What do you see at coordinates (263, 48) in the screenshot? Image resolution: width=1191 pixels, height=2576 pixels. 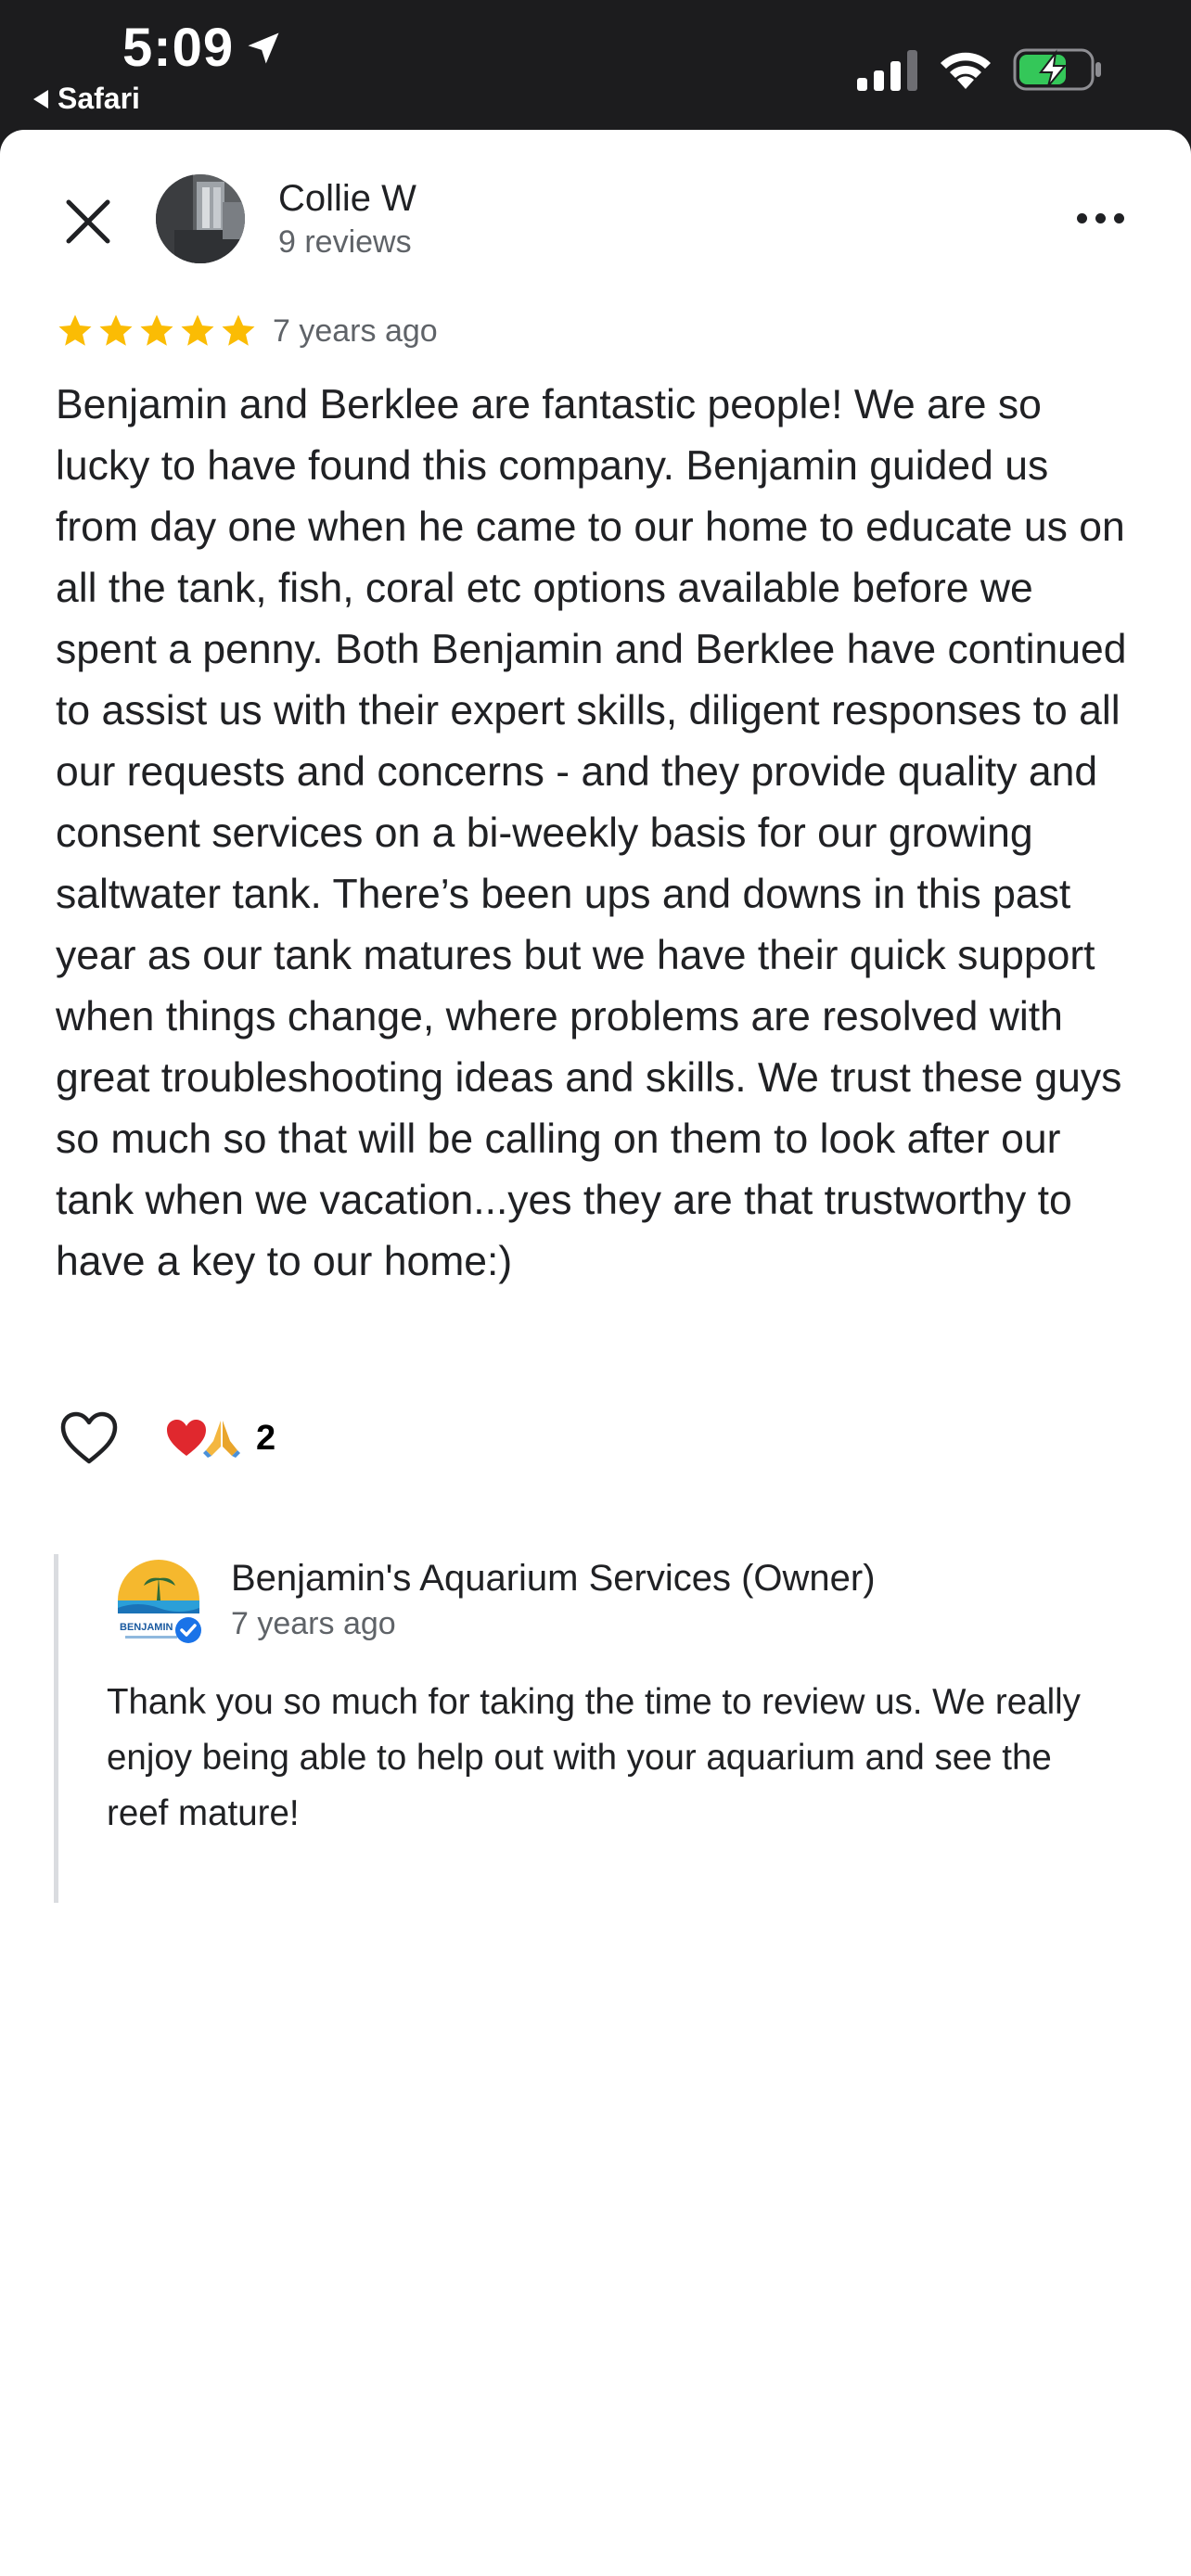 I see `location-arrow-icon` at bounding box center [263, 48].